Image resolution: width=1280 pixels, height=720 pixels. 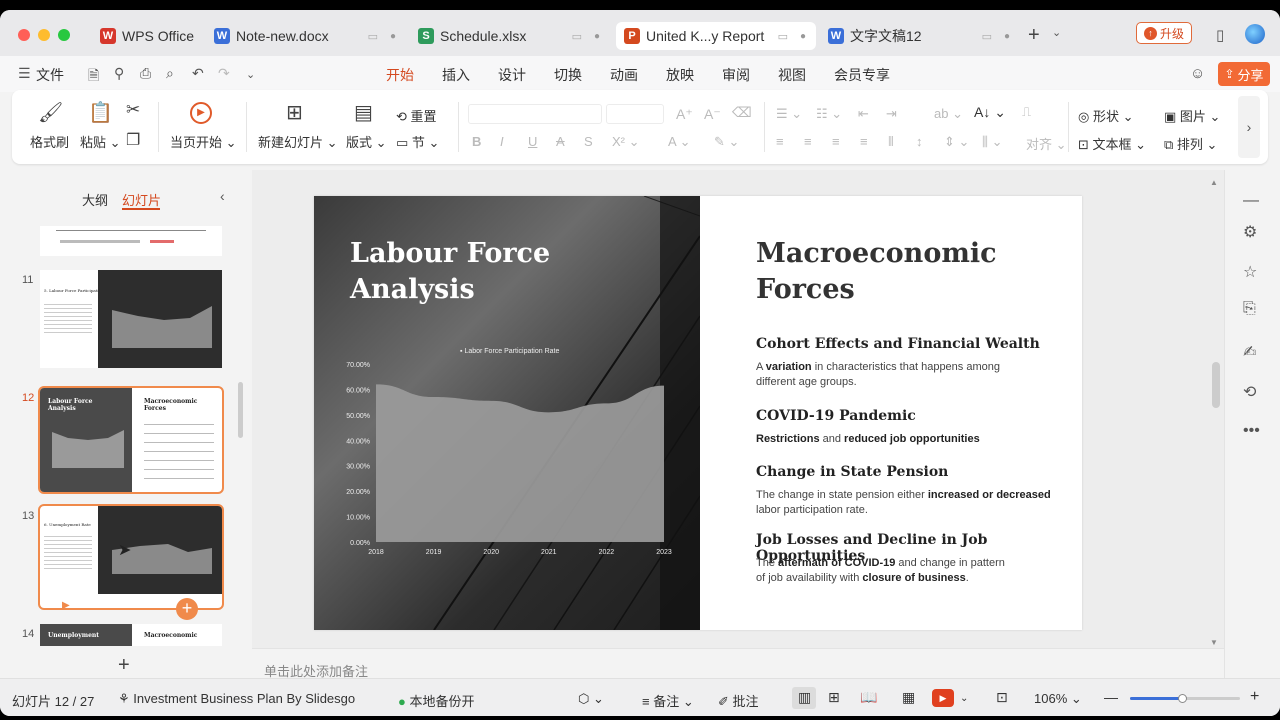 What do you see at coordinates (864, 141) in the screenshot?
I see `justify-icon: ≡` at bounding box center [864, 141].